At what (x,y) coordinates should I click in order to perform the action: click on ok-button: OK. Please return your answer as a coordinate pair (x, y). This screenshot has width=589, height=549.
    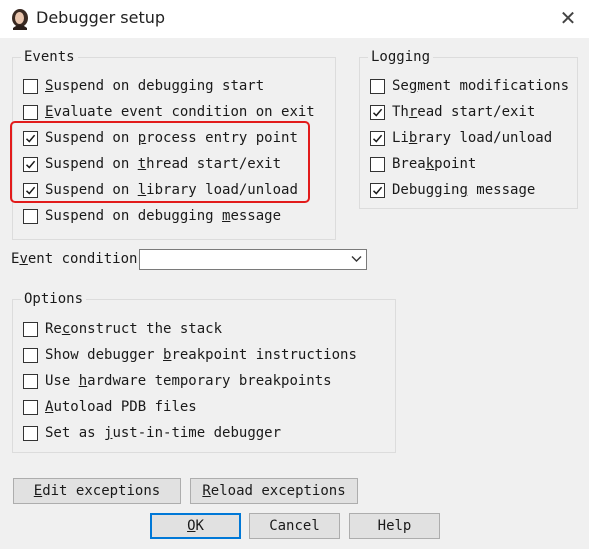
    Looking at the image, I should click on (195, 526).